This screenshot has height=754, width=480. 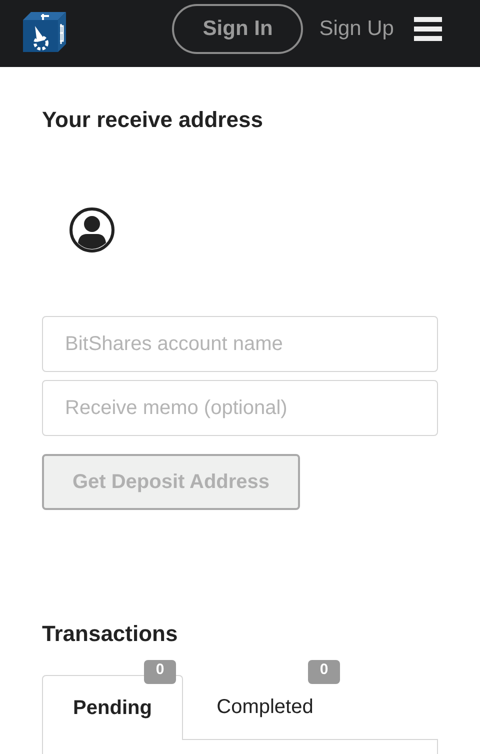 What do you see at coordinates (240, 344) in the screenshot?
I see `input-field: BitShares account name` at bounding box center [240, 344].